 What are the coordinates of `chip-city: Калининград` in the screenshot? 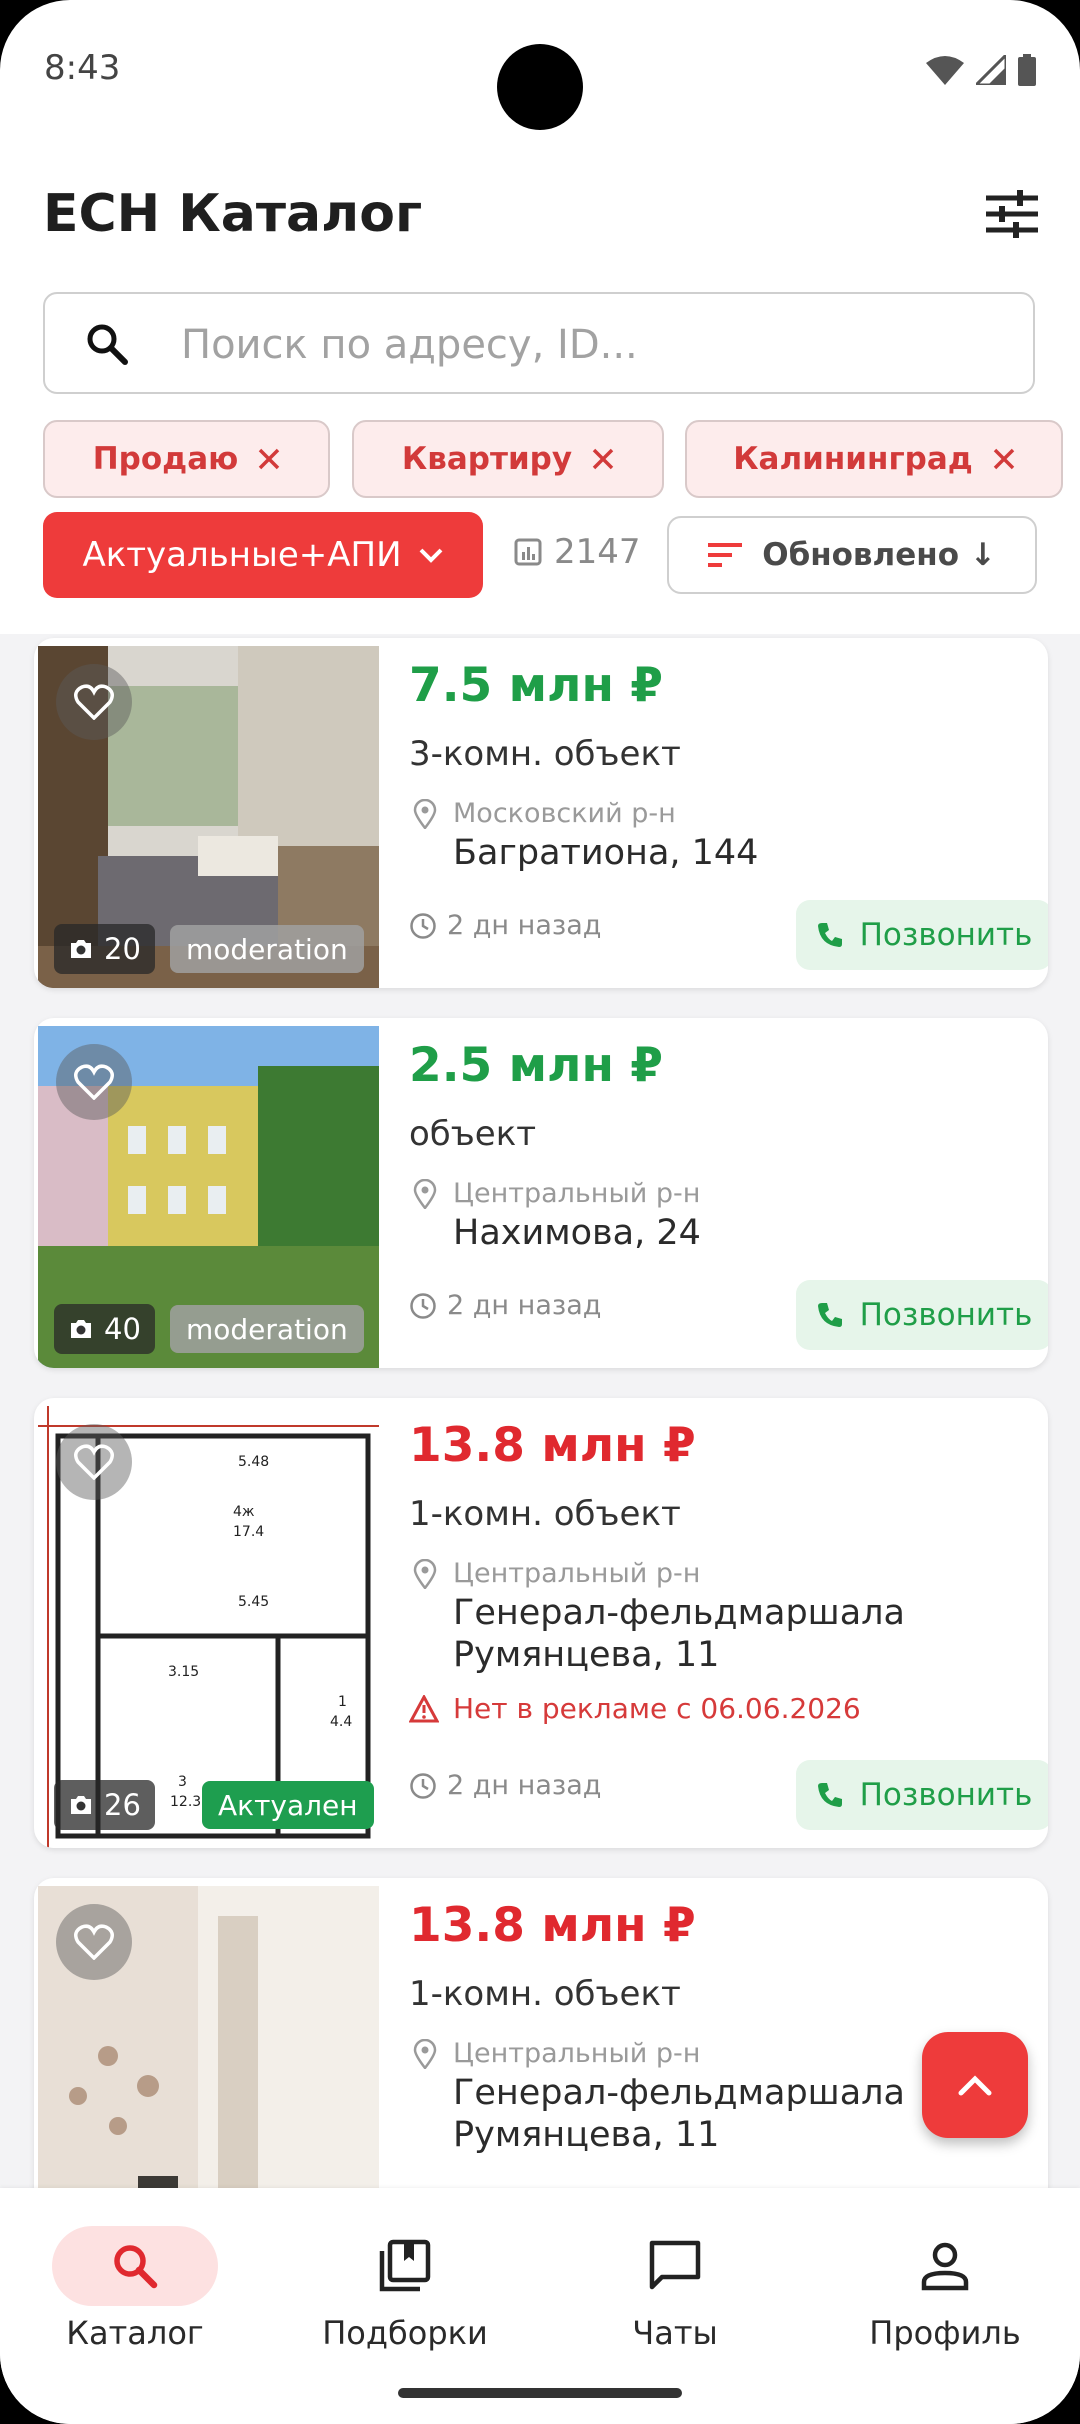 It's located at (874, 459).